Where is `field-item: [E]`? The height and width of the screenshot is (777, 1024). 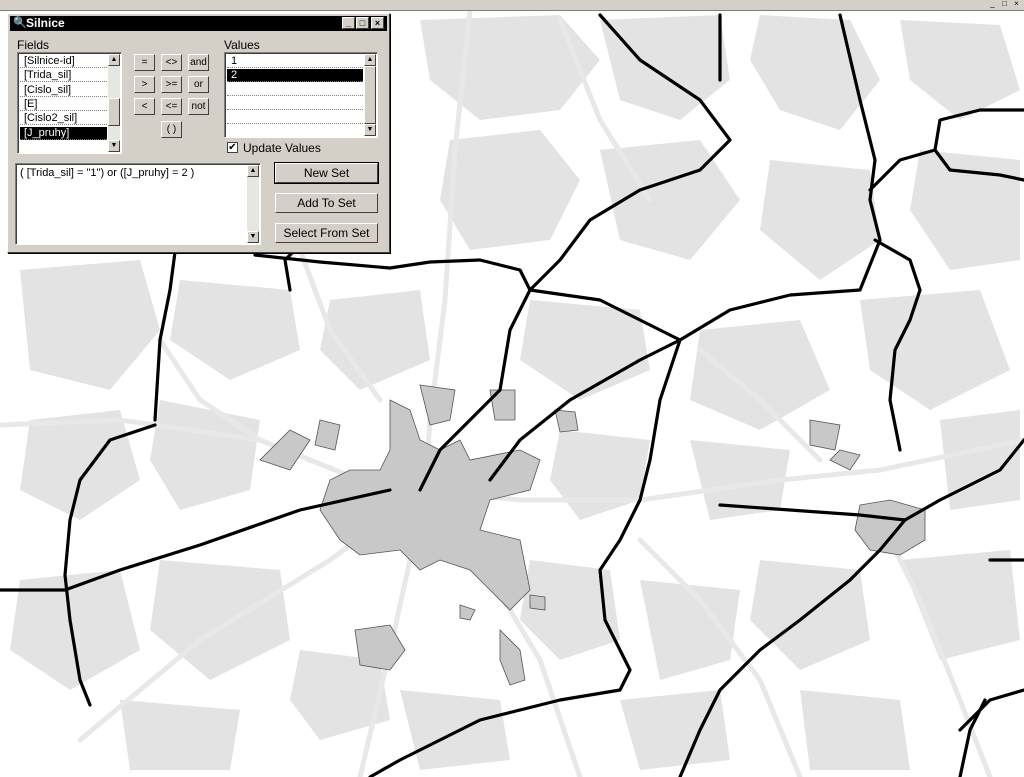
field-item: [E] is located at coordinates (63, 104).